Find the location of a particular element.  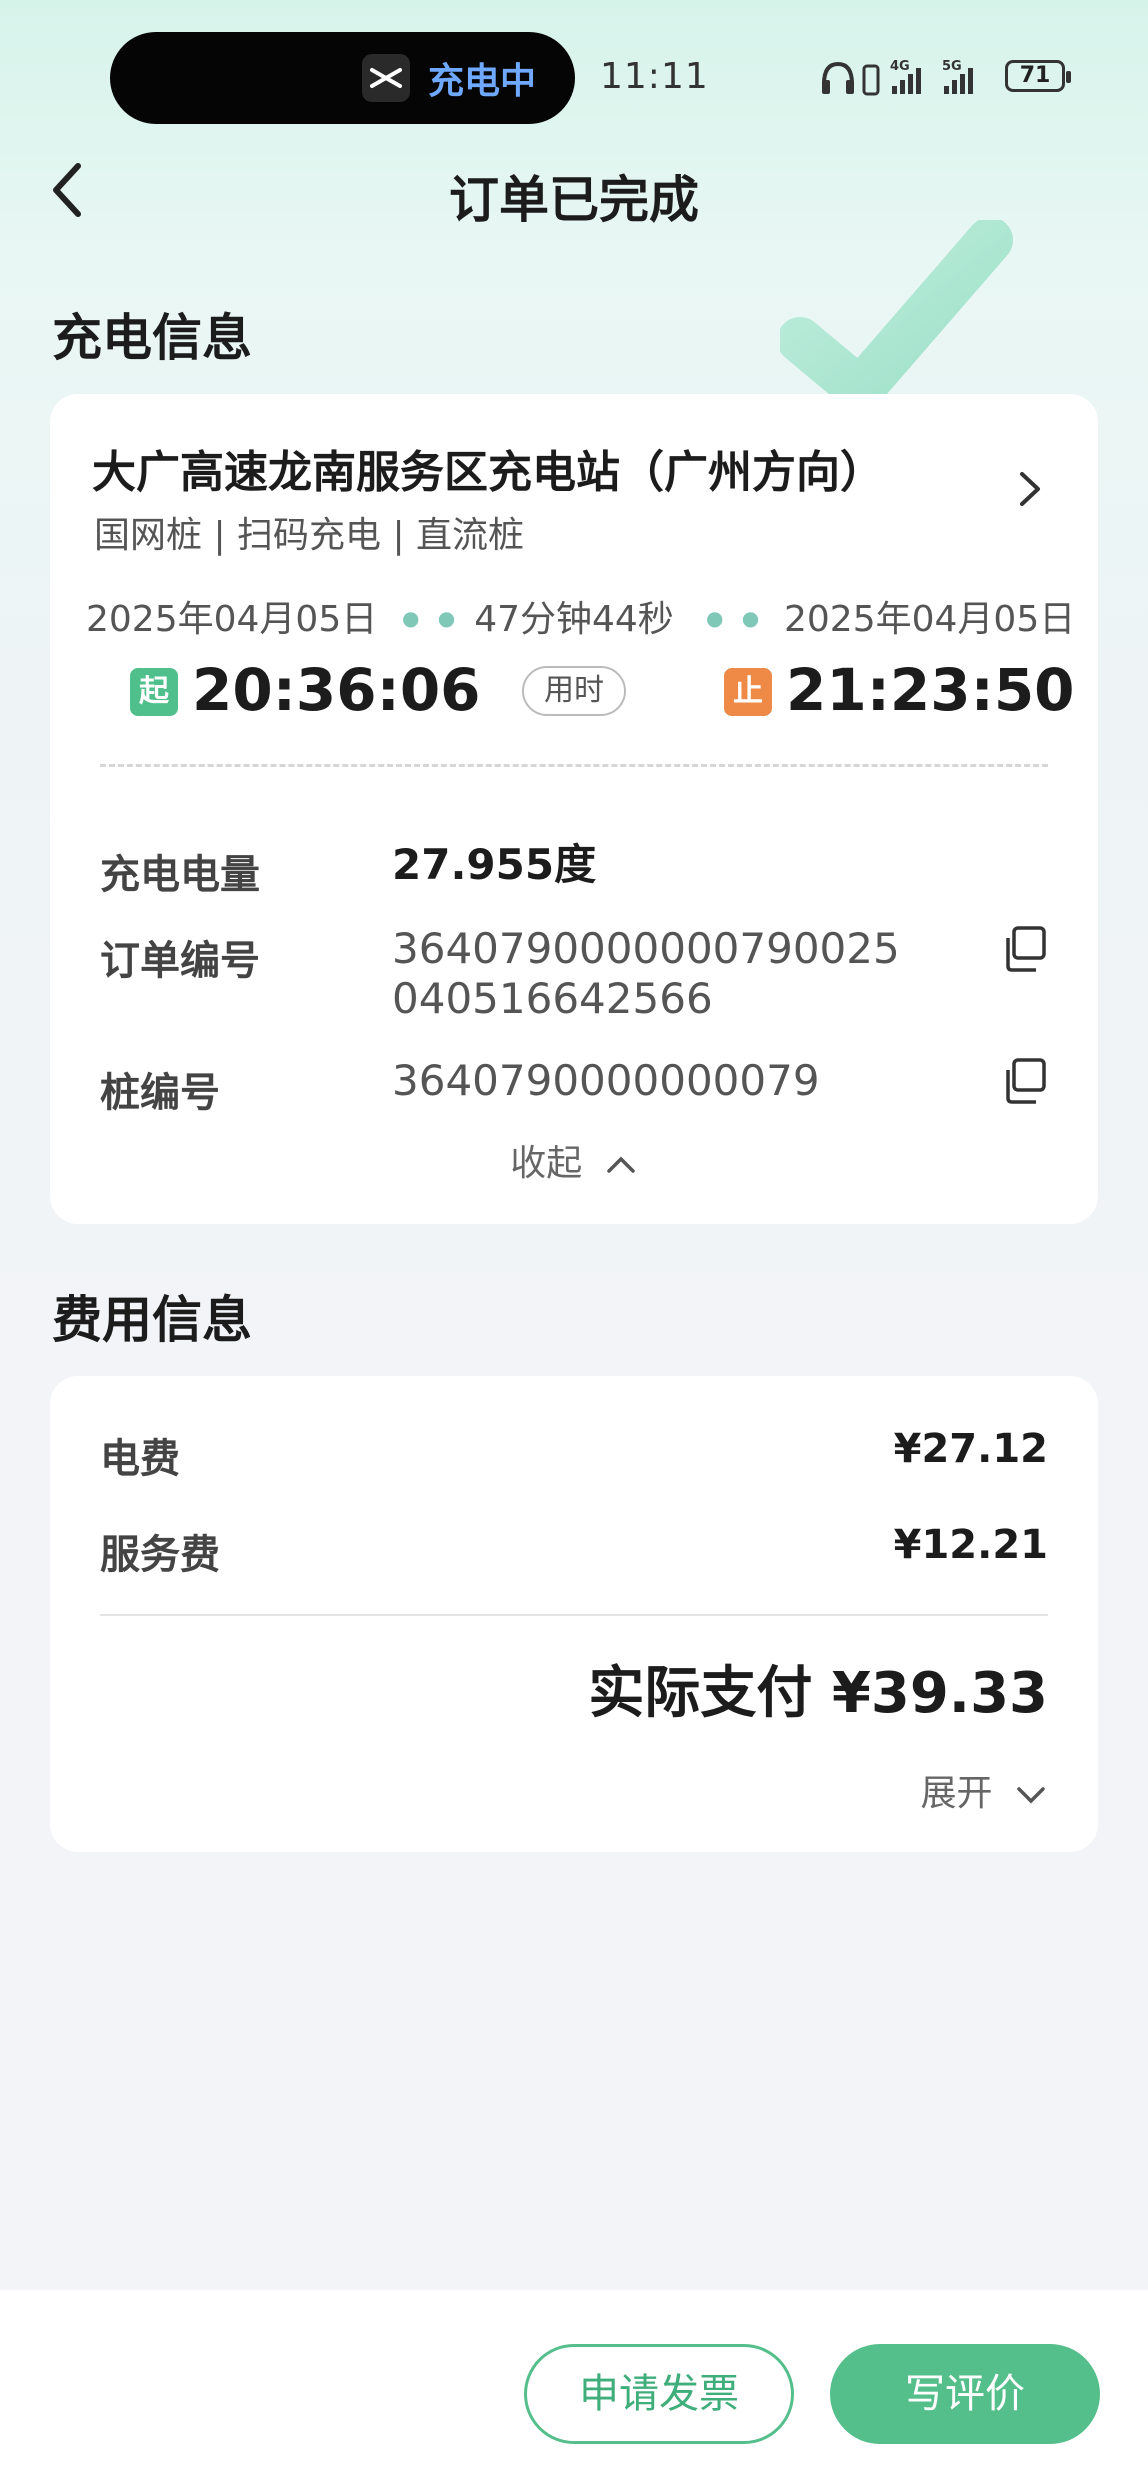

end-time: 21:23:50 is located at coordinates (930, 690).